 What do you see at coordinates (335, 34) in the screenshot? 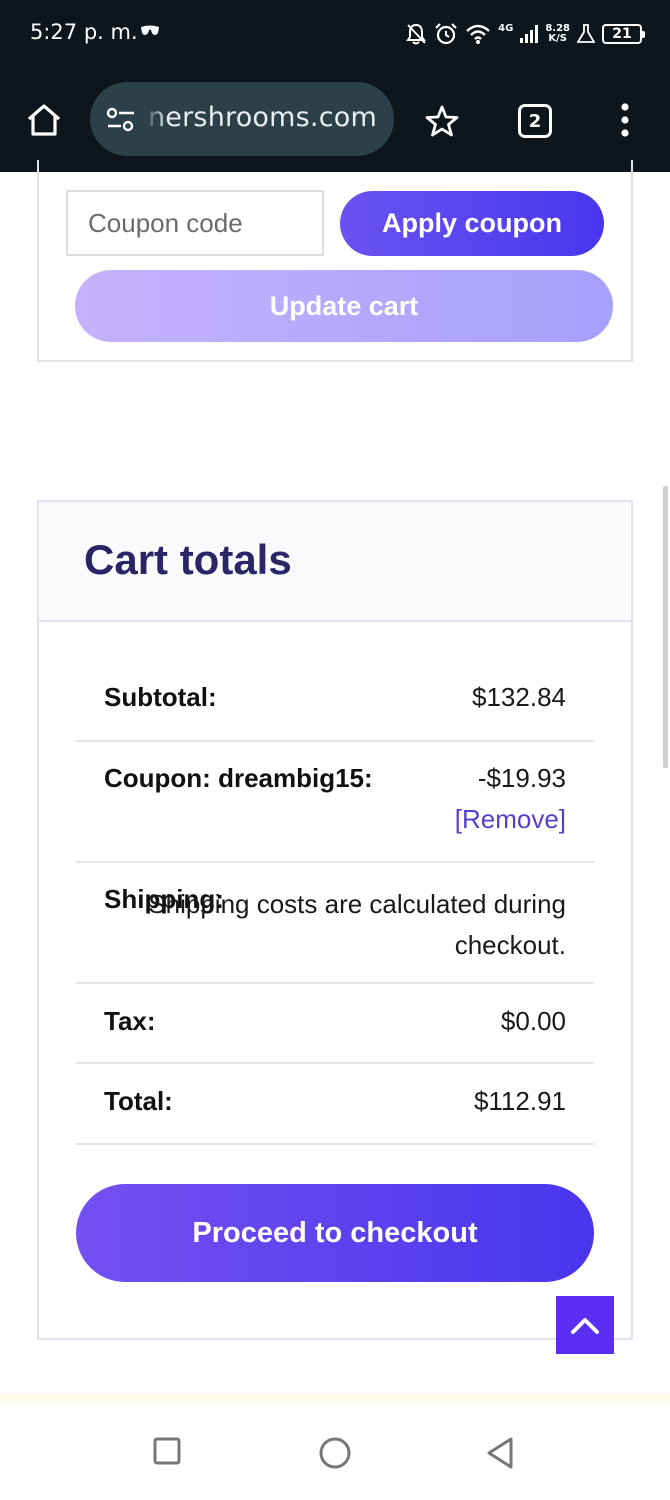
I see `status-bar: 5:27 p. m. 4G 8.28 K/S 21` at bounding box center [335, 34].